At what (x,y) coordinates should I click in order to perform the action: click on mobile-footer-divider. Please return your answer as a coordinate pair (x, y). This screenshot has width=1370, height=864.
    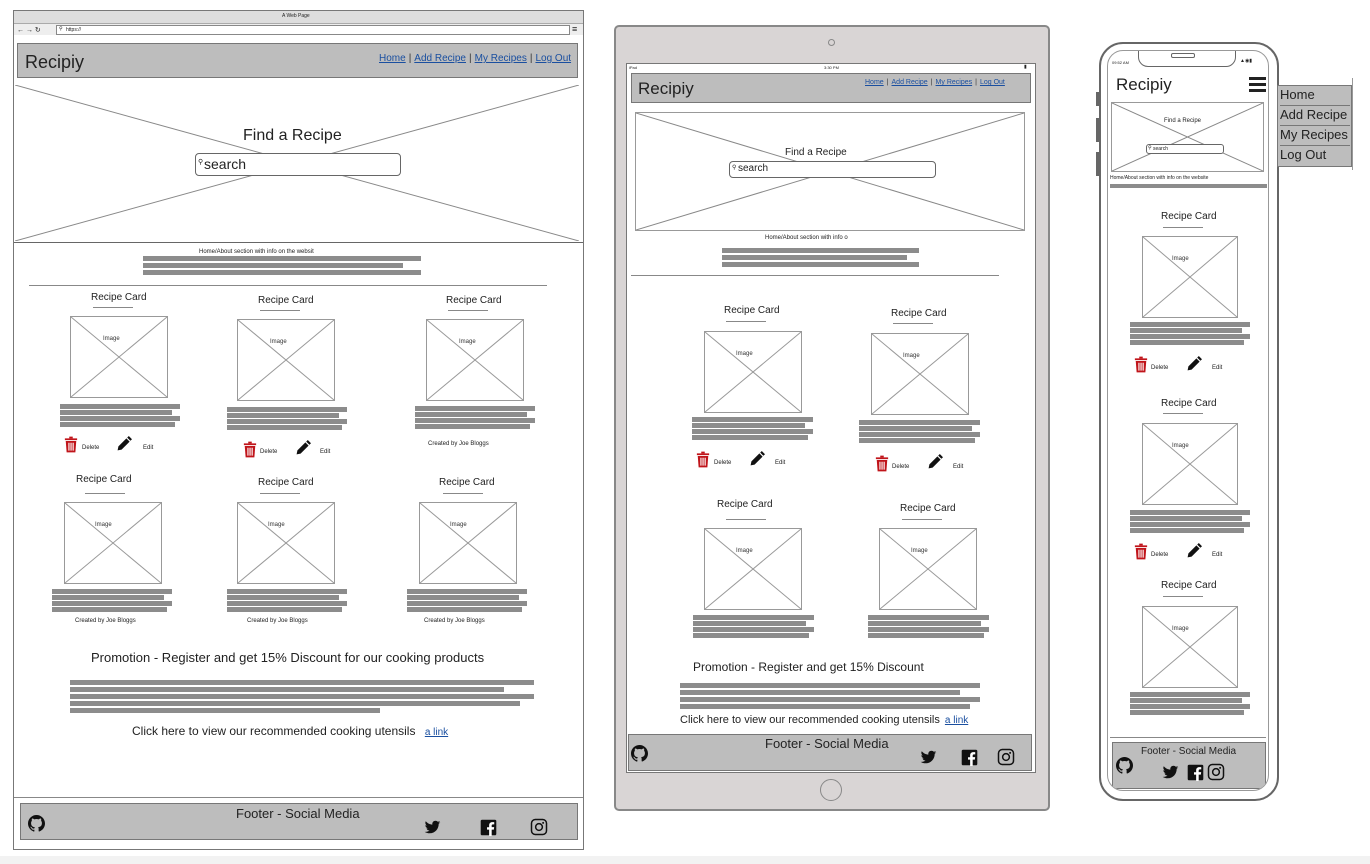
    Looking at the image, I should click on (1188, 737).